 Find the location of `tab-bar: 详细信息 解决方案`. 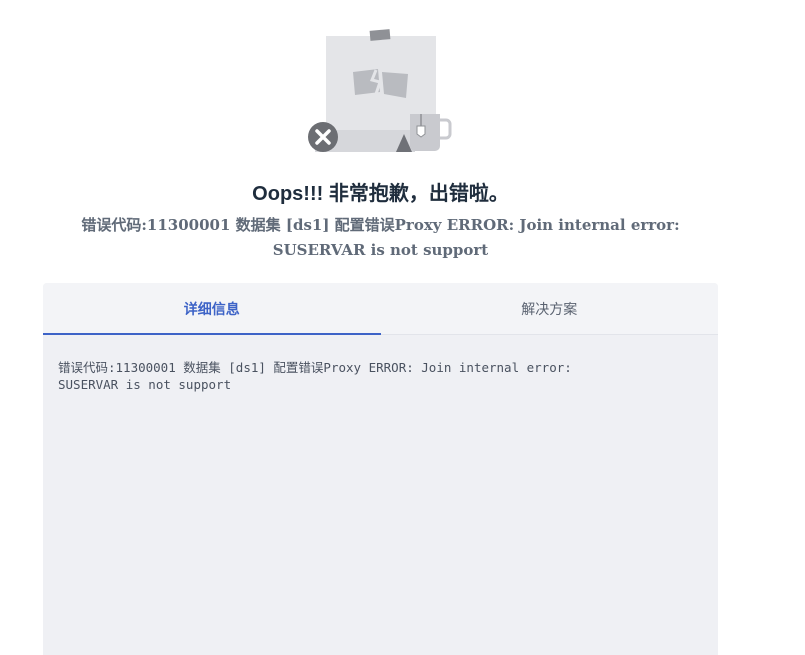

tab-bar: 详细信息 解决方案 is located at coordinates (380, 309).